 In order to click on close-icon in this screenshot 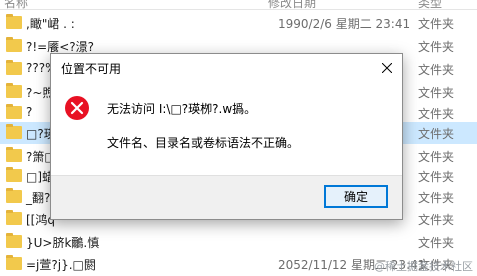, I will do `click(387, 68)`.